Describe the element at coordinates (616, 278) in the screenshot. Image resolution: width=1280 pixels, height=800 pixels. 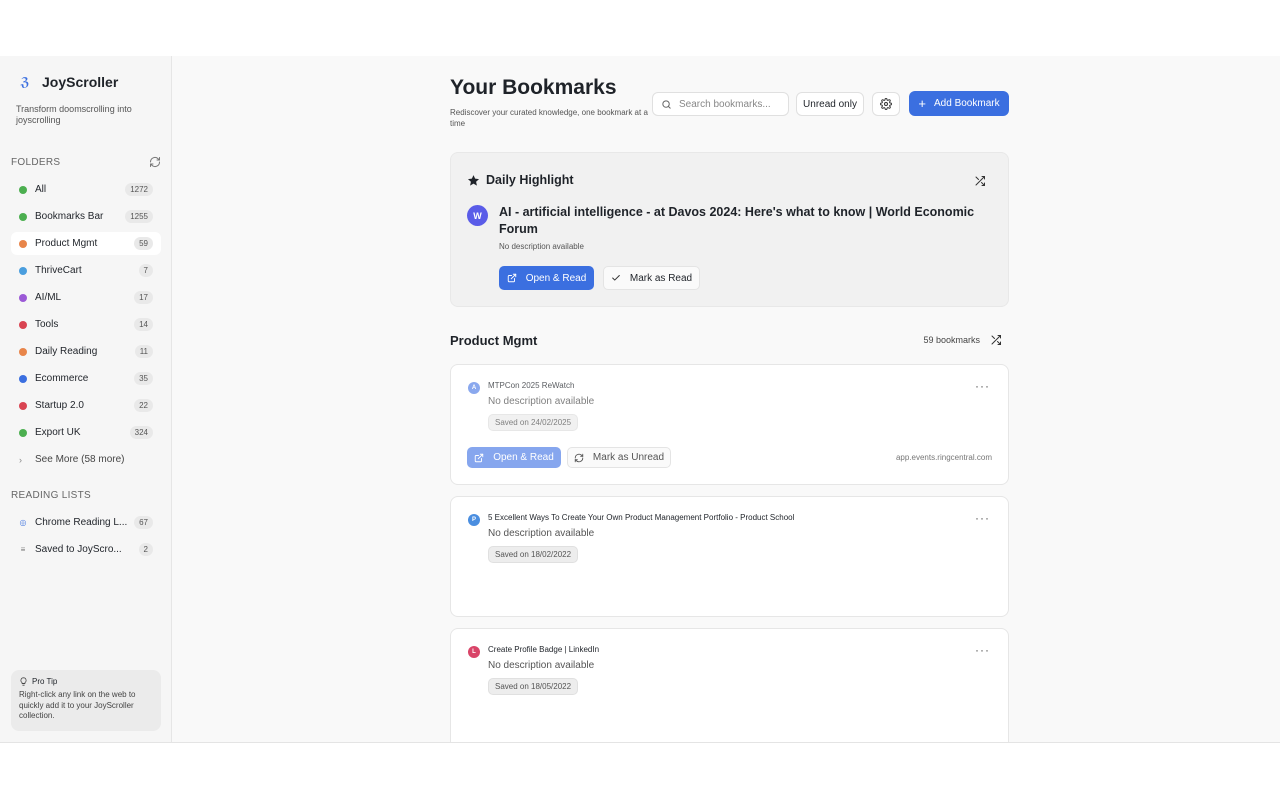
I see `check-icon` at that location.